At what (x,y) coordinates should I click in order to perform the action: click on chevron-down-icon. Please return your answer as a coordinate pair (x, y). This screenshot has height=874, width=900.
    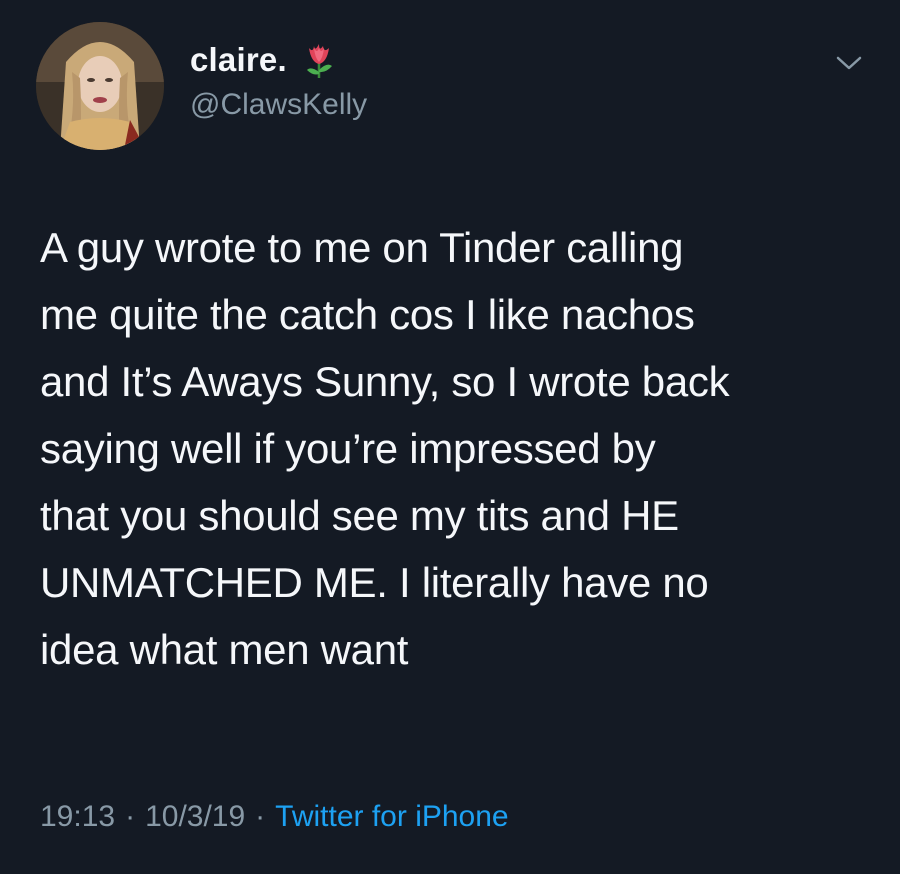
    Looking at the image, I should click on (849, 63).